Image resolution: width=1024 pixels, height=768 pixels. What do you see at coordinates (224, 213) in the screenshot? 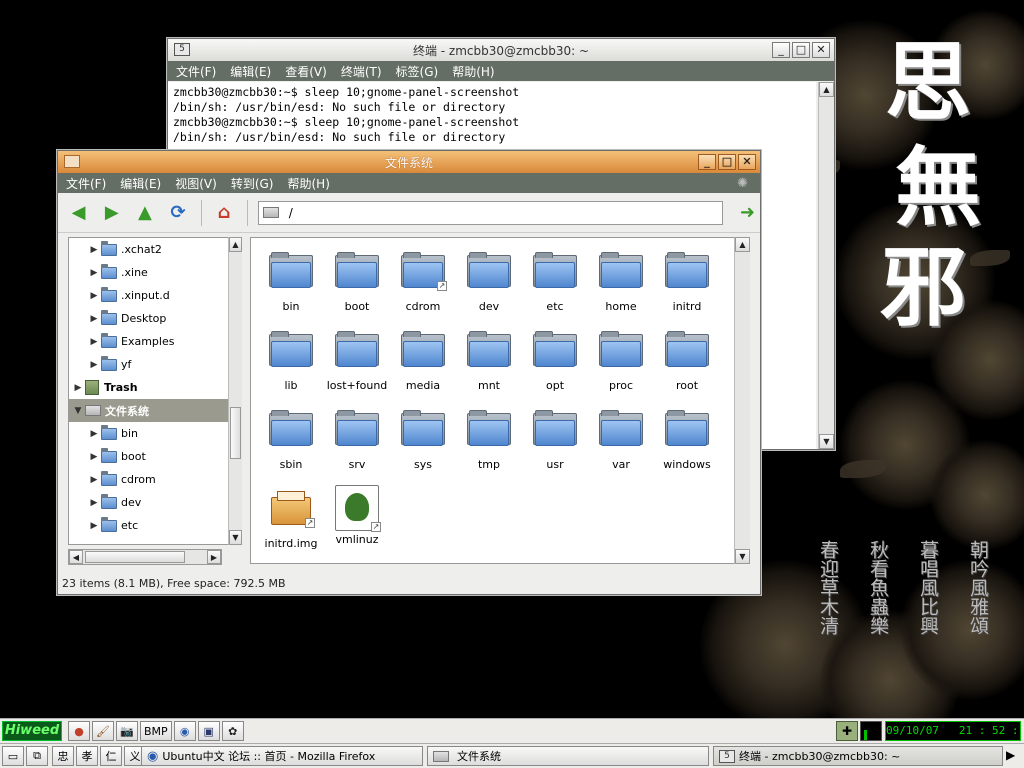
I see `home-icon: ⌂` at bounding box center [224, 213].